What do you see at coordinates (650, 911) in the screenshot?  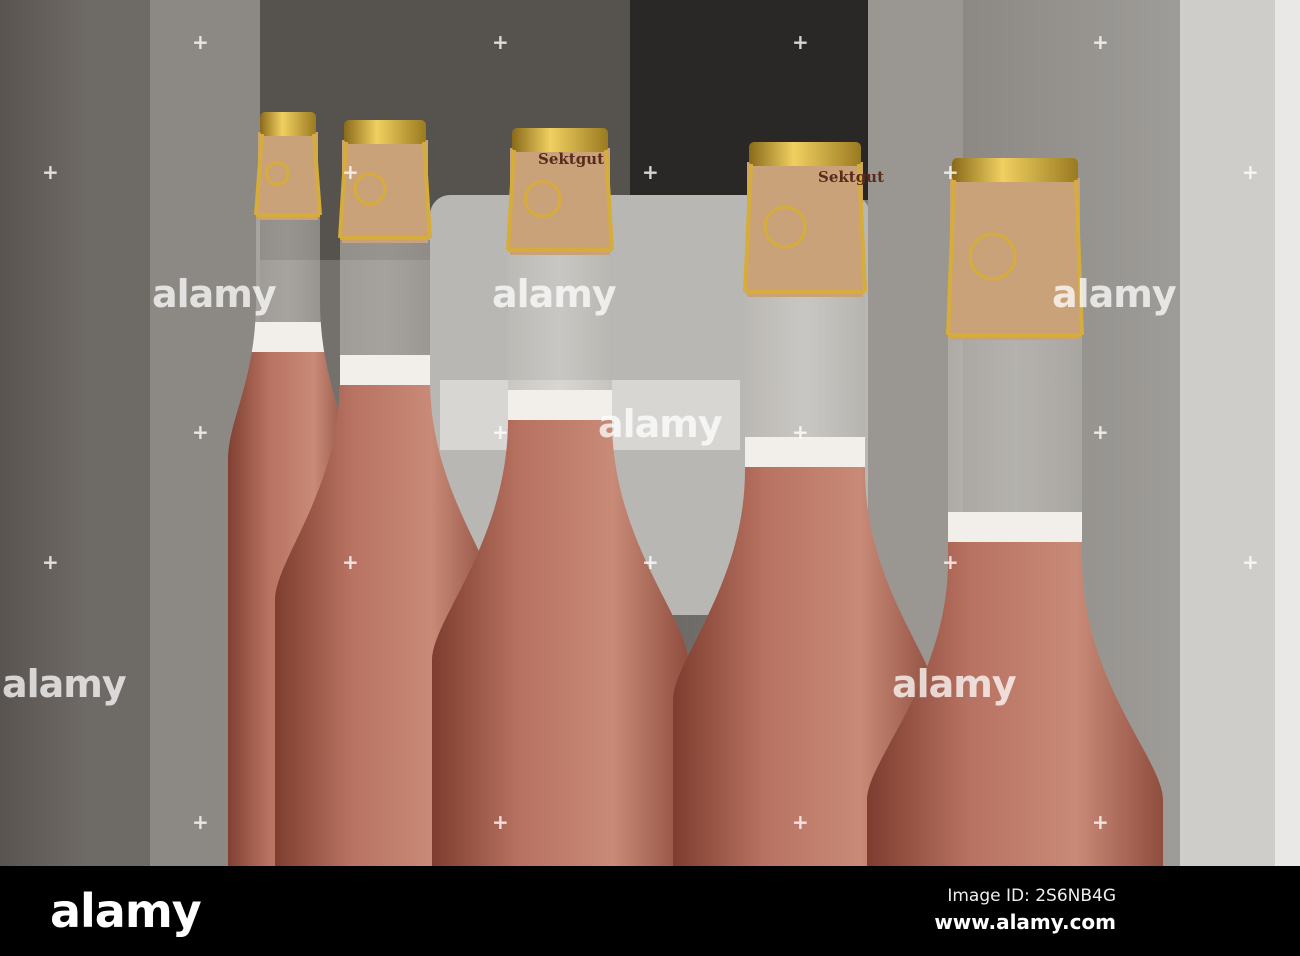 I see `footer-bar: alamy Image ID: 2S6NB4G www.alamy.com` at bounding box center [650, 911].